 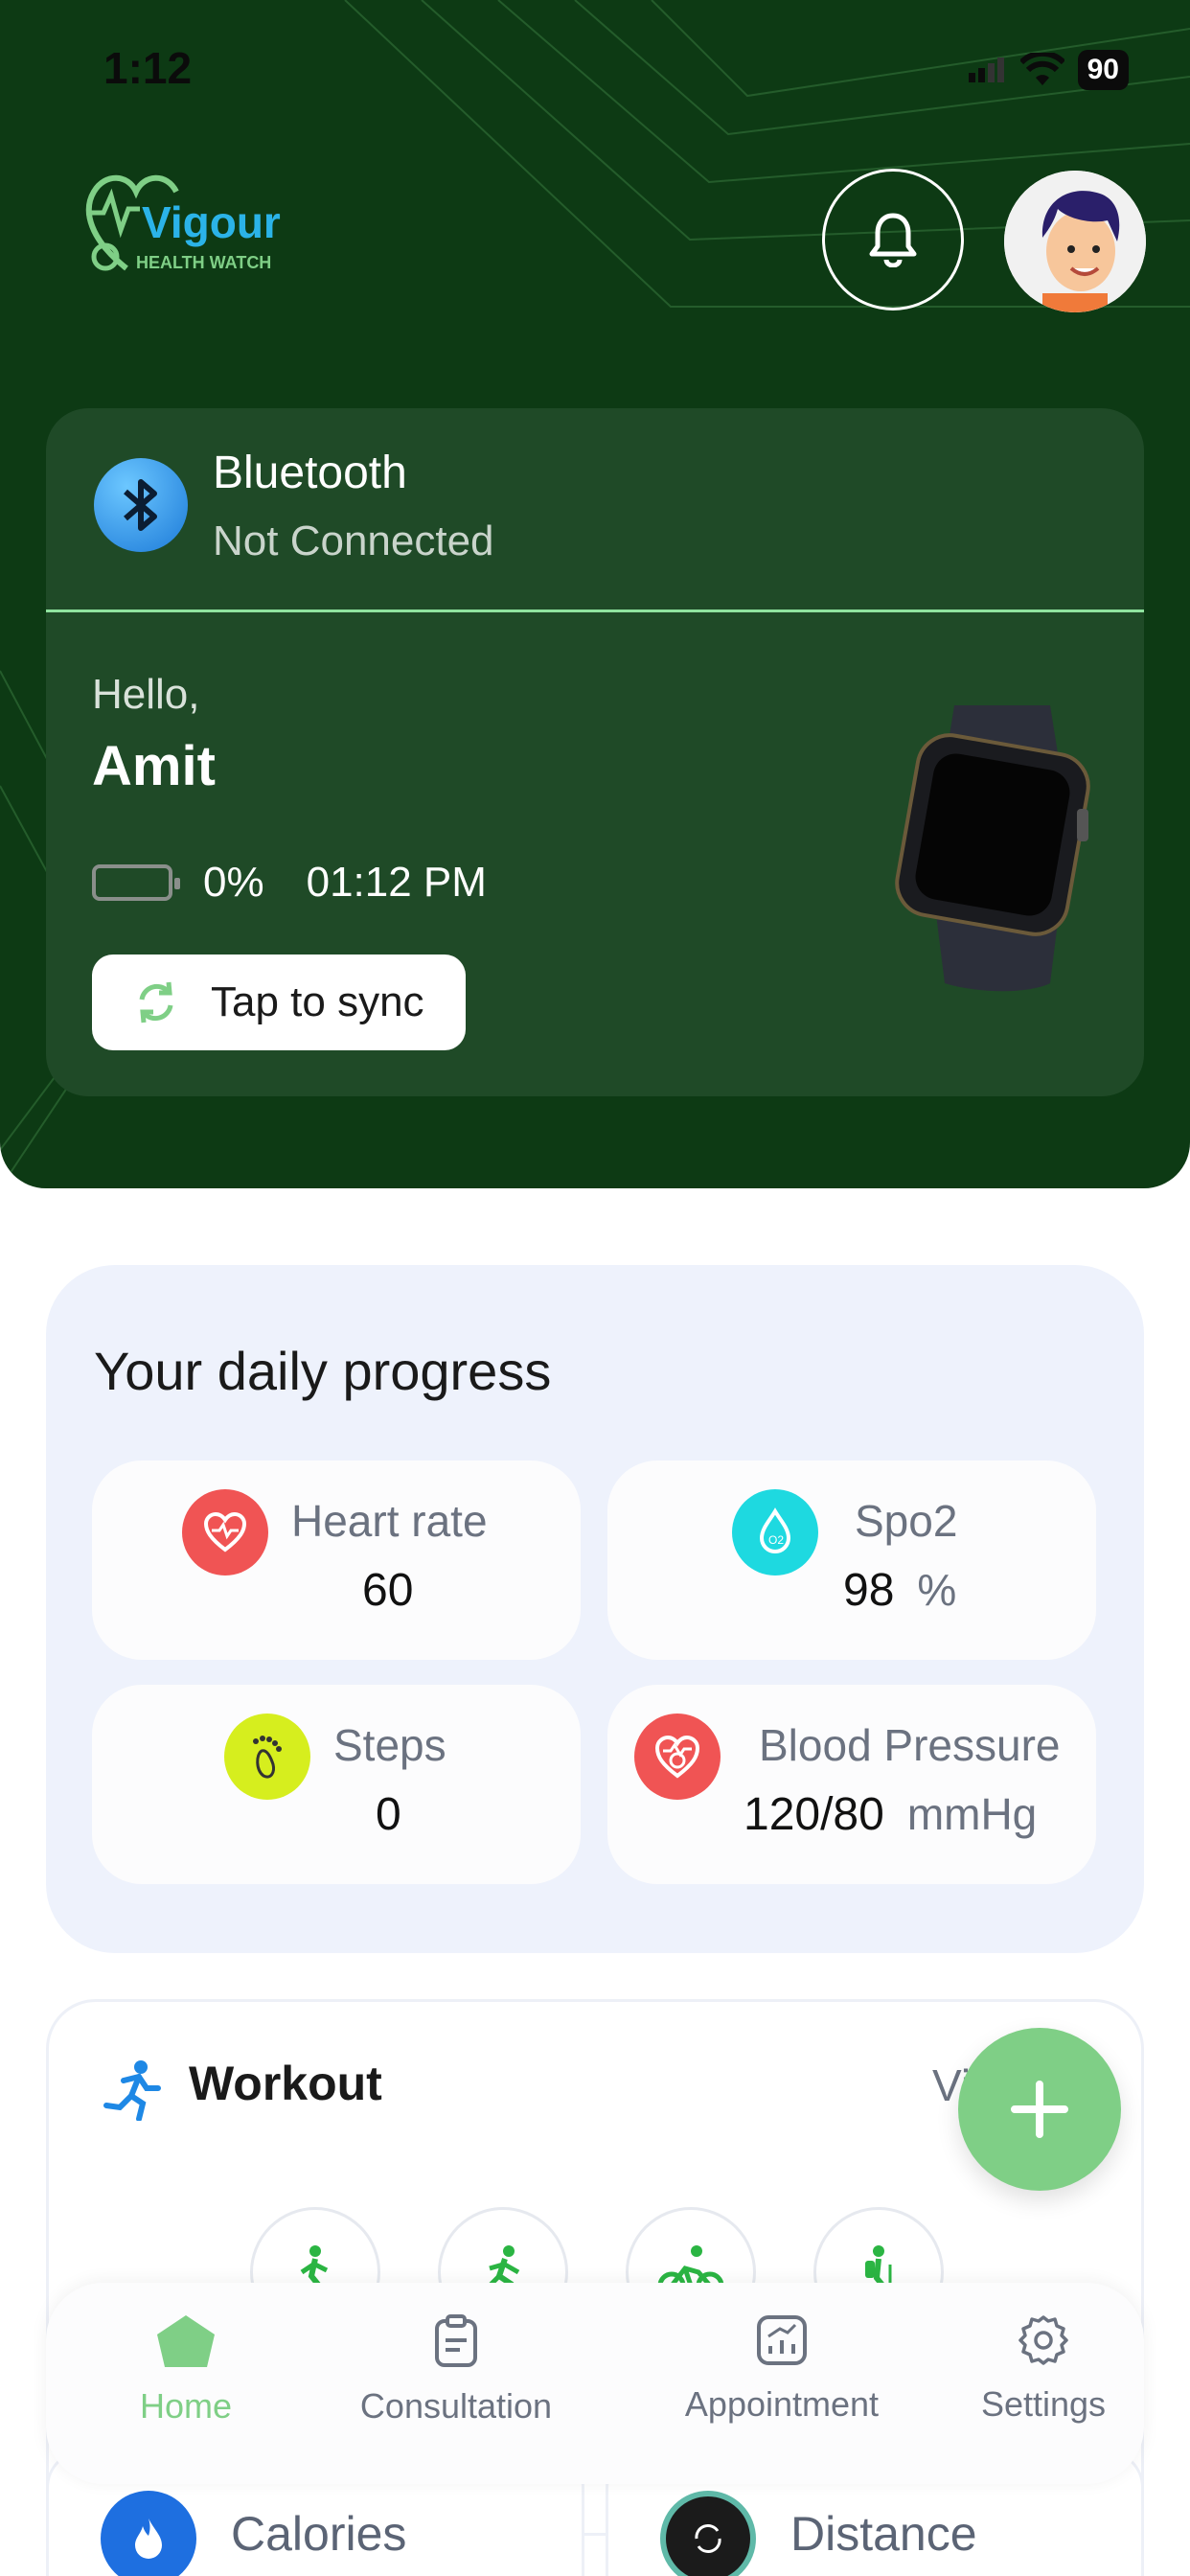 I want to click on calories-label: Calories, so click(x=319, y=2534).